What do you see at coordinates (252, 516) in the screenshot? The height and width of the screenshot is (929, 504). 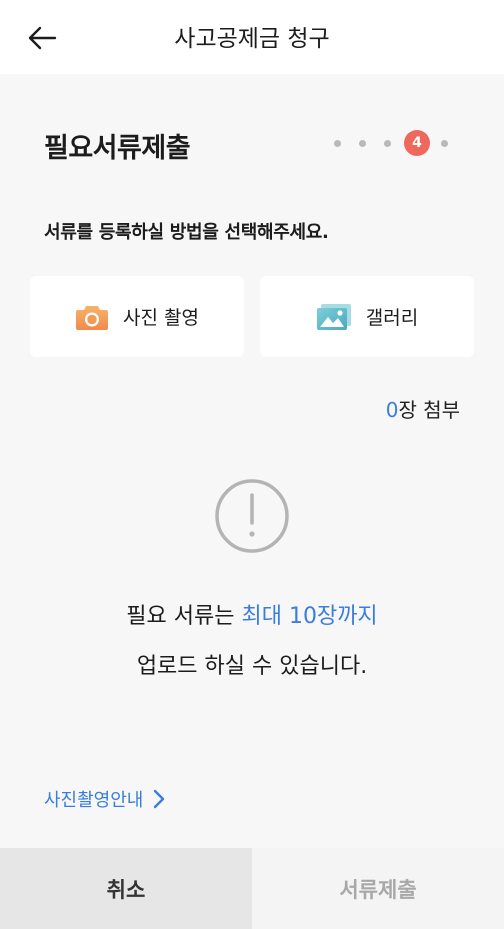 I see `exclamation-circle-icon` at bounding box center [252, 516].